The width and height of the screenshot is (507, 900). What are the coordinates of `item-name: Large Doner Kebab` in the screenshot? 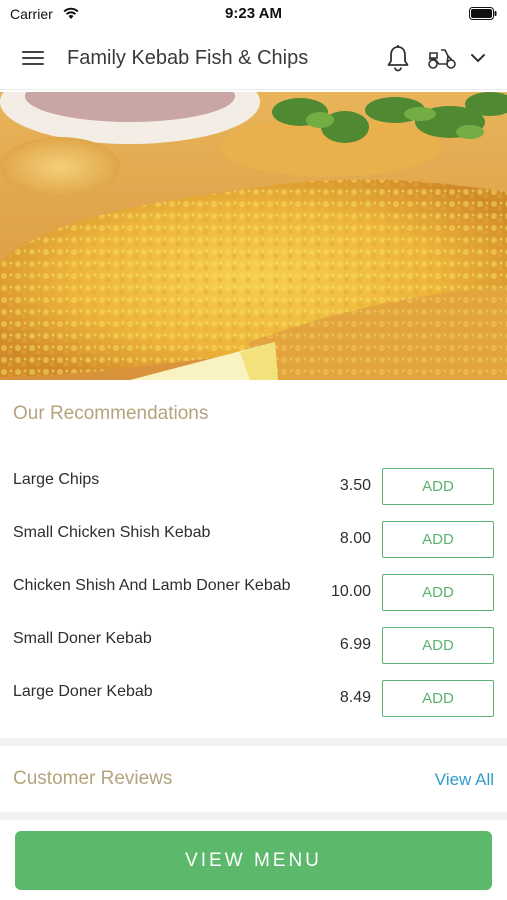 It's located at (83, 691).